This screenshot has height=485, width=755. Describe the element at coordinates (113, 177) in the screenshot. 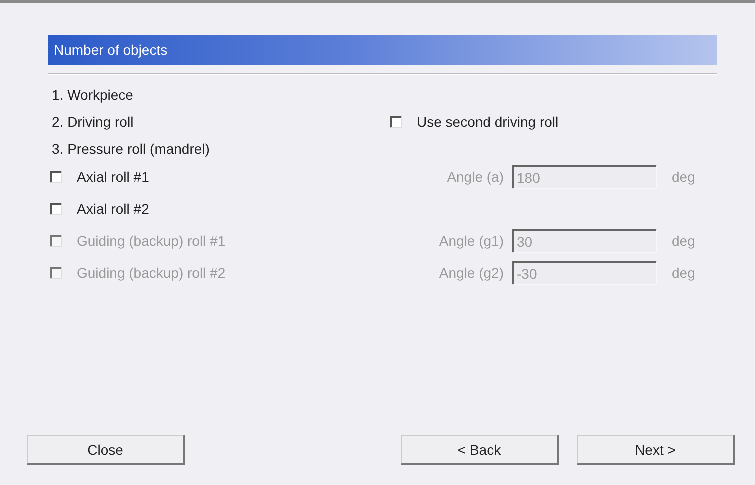

I see `checkbox-label: Axial roll #1` at that location.